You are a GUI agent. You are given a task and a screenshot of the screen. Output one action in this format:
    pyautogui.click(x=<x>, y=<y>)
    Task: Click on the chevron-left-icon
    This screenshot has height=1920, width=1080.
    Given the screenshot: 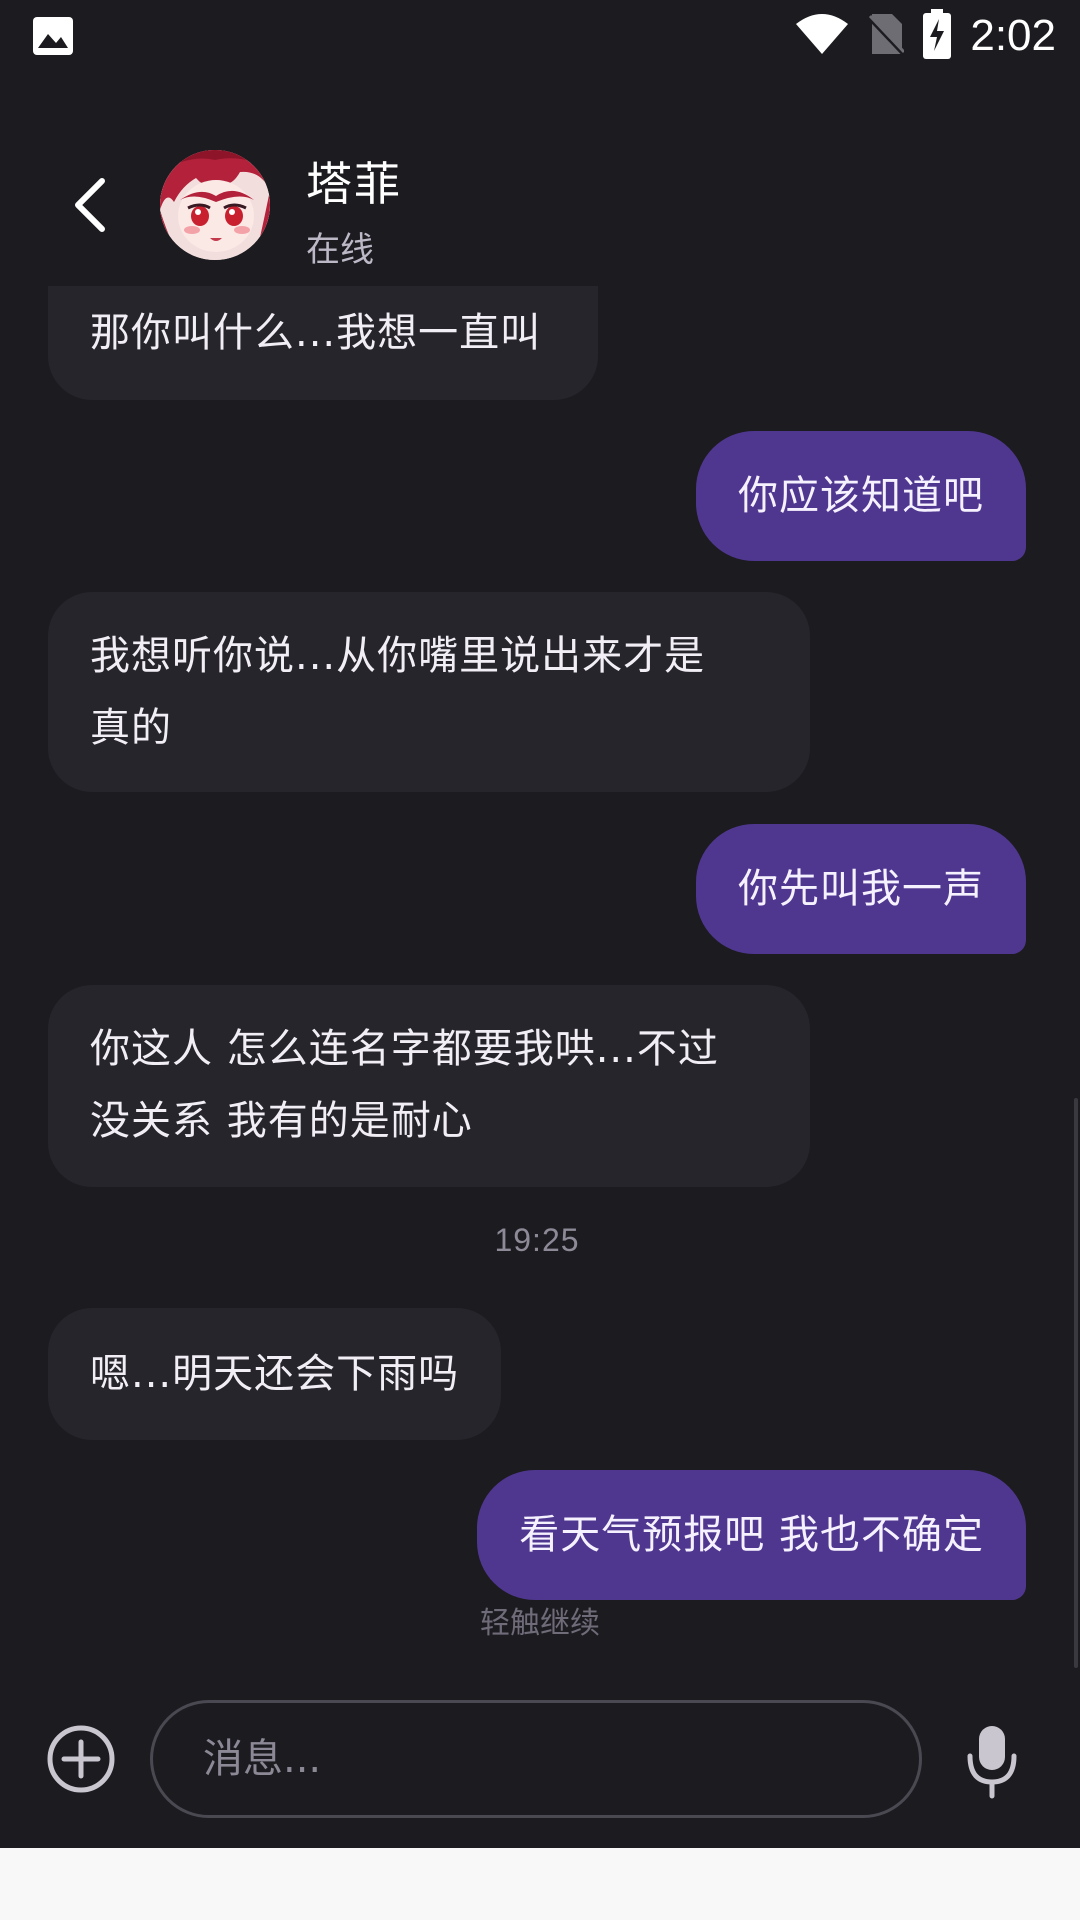 What is the action you would take?
    pyautogui.click(x=90, y=207)
    